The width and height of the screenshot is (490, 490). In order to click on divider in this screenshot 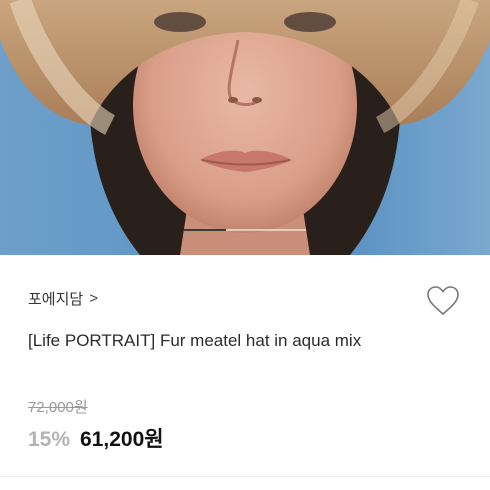, I will do `click(245, 476)`.